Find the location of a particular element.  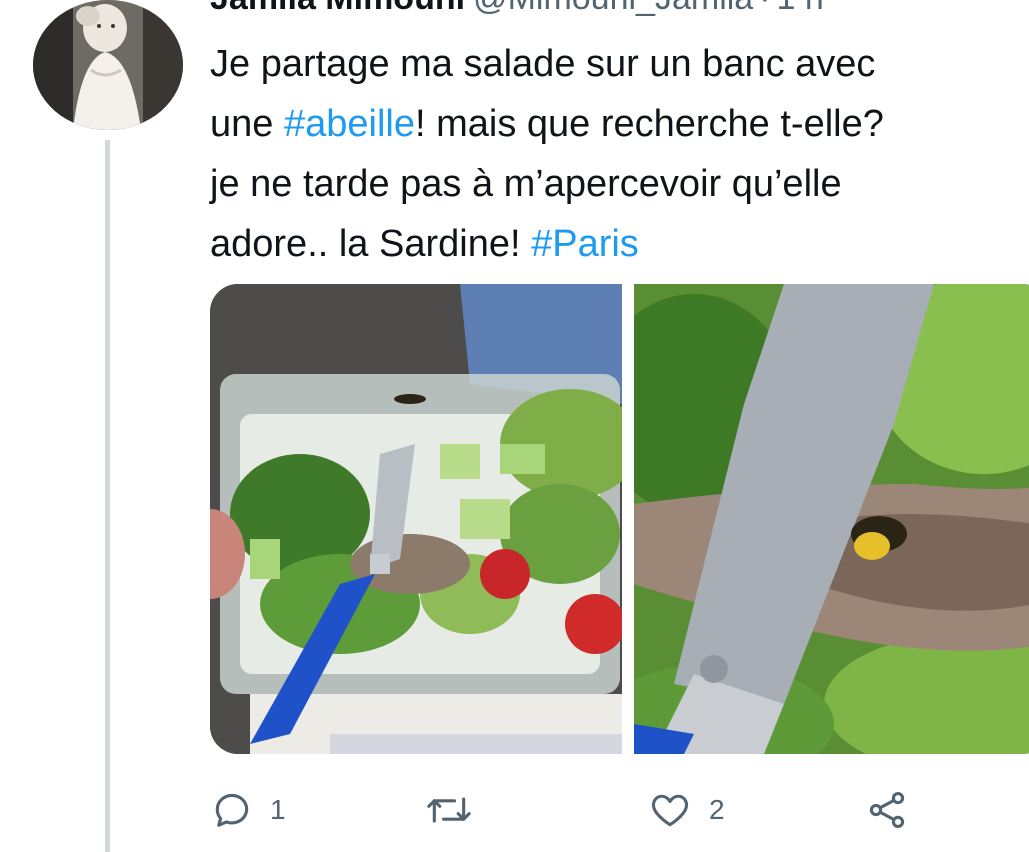

reply-button: 1 is located at coordinates (248, 810).